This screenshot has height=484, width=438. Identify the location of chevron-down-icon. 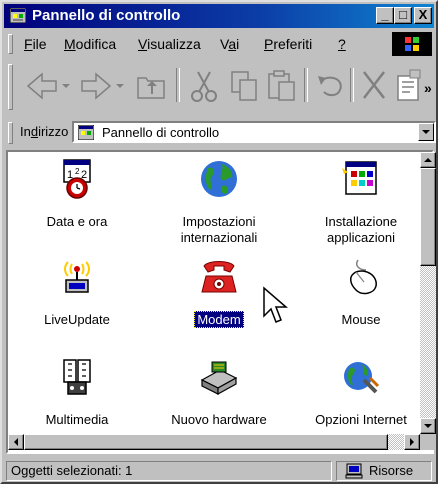
(426, 132).